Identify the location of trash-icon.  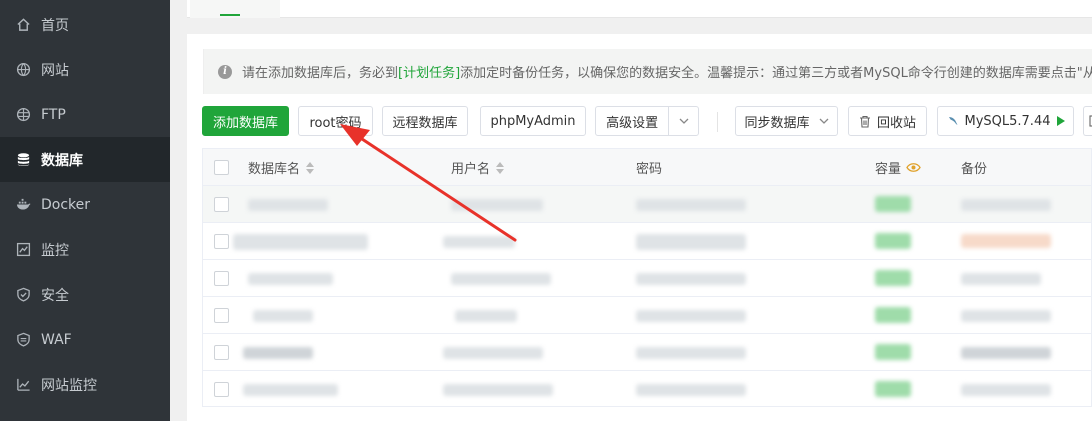
(864, 121).